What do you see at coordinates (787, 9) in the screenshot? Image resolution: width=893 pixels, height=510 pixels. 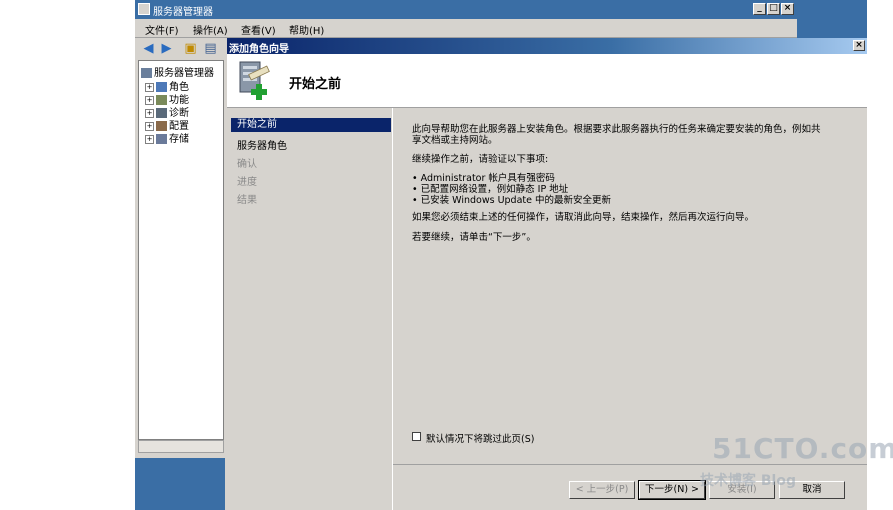 I see `close-button: ×` at bounding box center [787, 9].